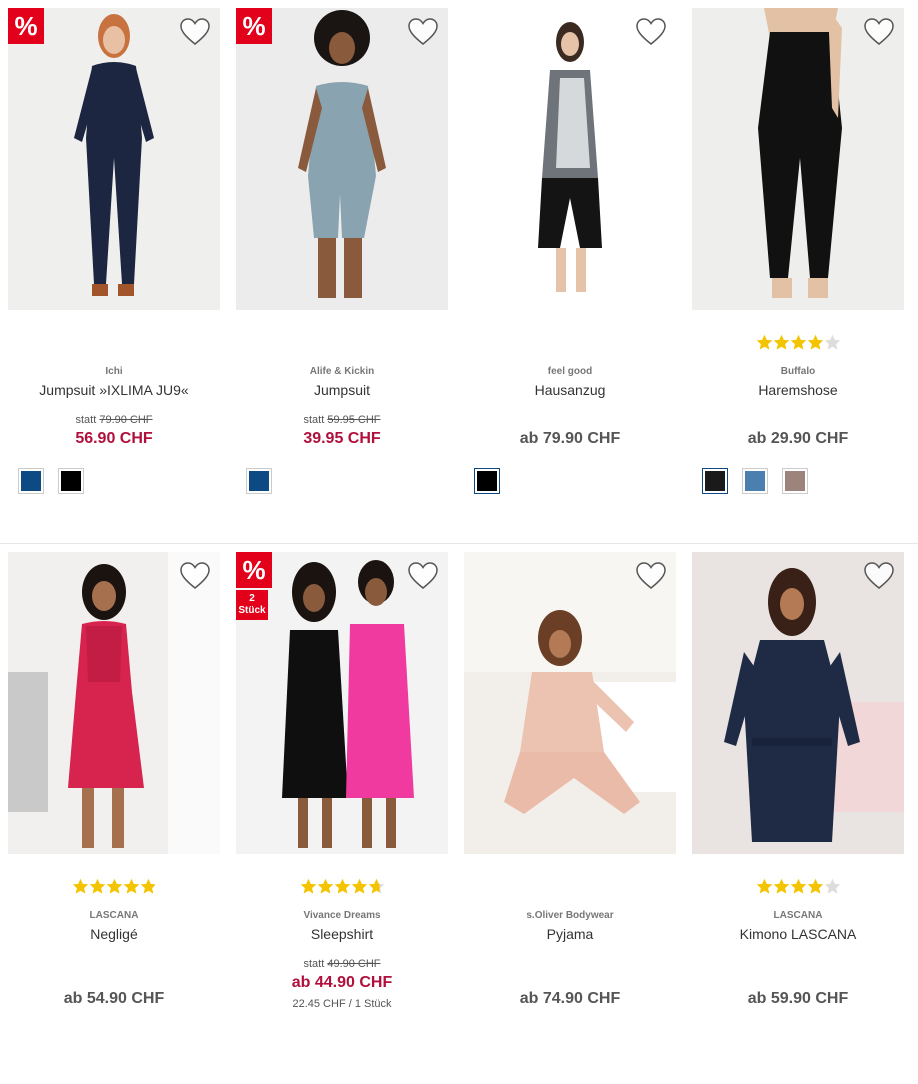 This screenshot has height=1084, width=918. Describe the element at coordinates (342, 1004) in the screenshot. I see `unit-price: 22.45 CHF / 1 Stück` at that location.